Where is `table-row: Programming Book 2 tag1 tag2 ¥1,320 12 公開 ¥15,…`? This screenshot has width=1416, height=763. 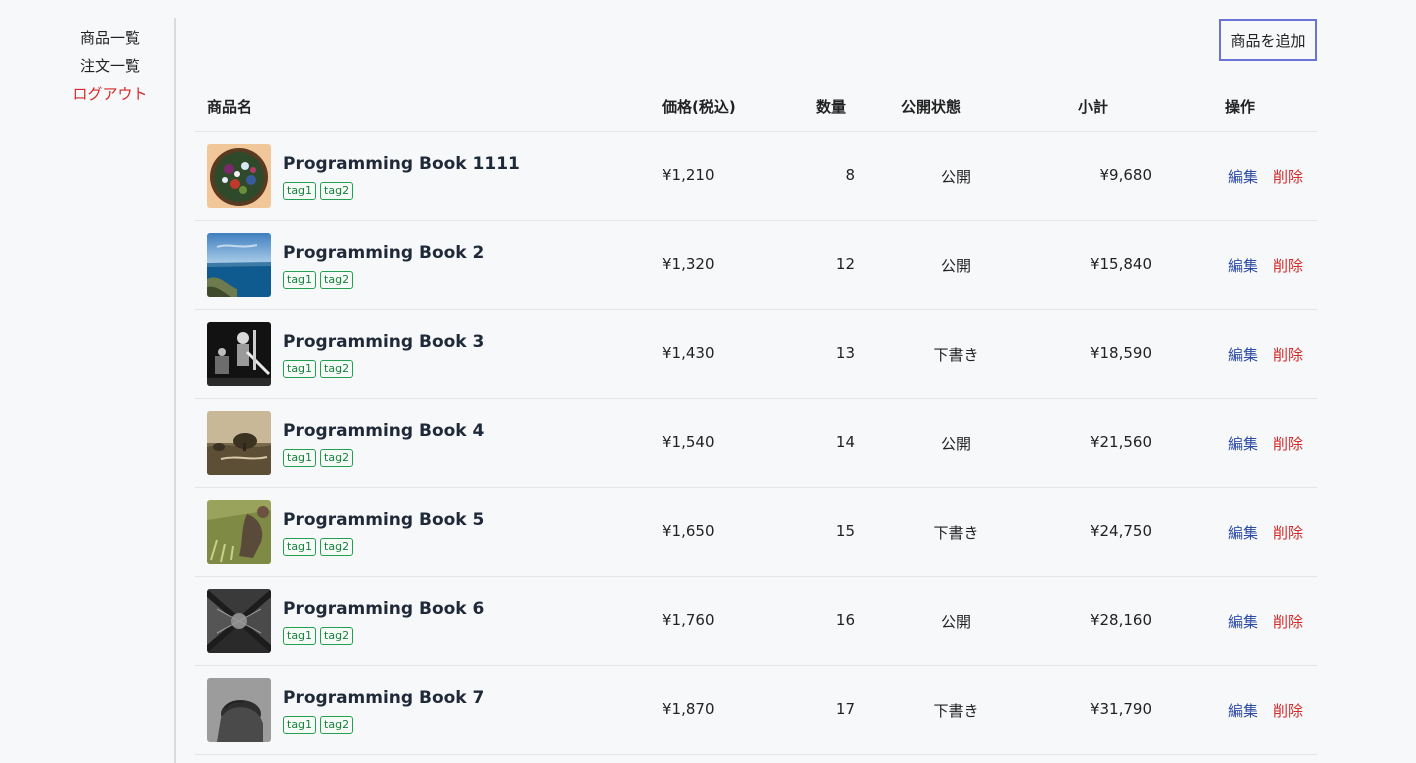 table-row: Programming Book 2 tag1 tag2 ¥1,320 12 公開 ¥15,… is located at coordinates (756, 265).